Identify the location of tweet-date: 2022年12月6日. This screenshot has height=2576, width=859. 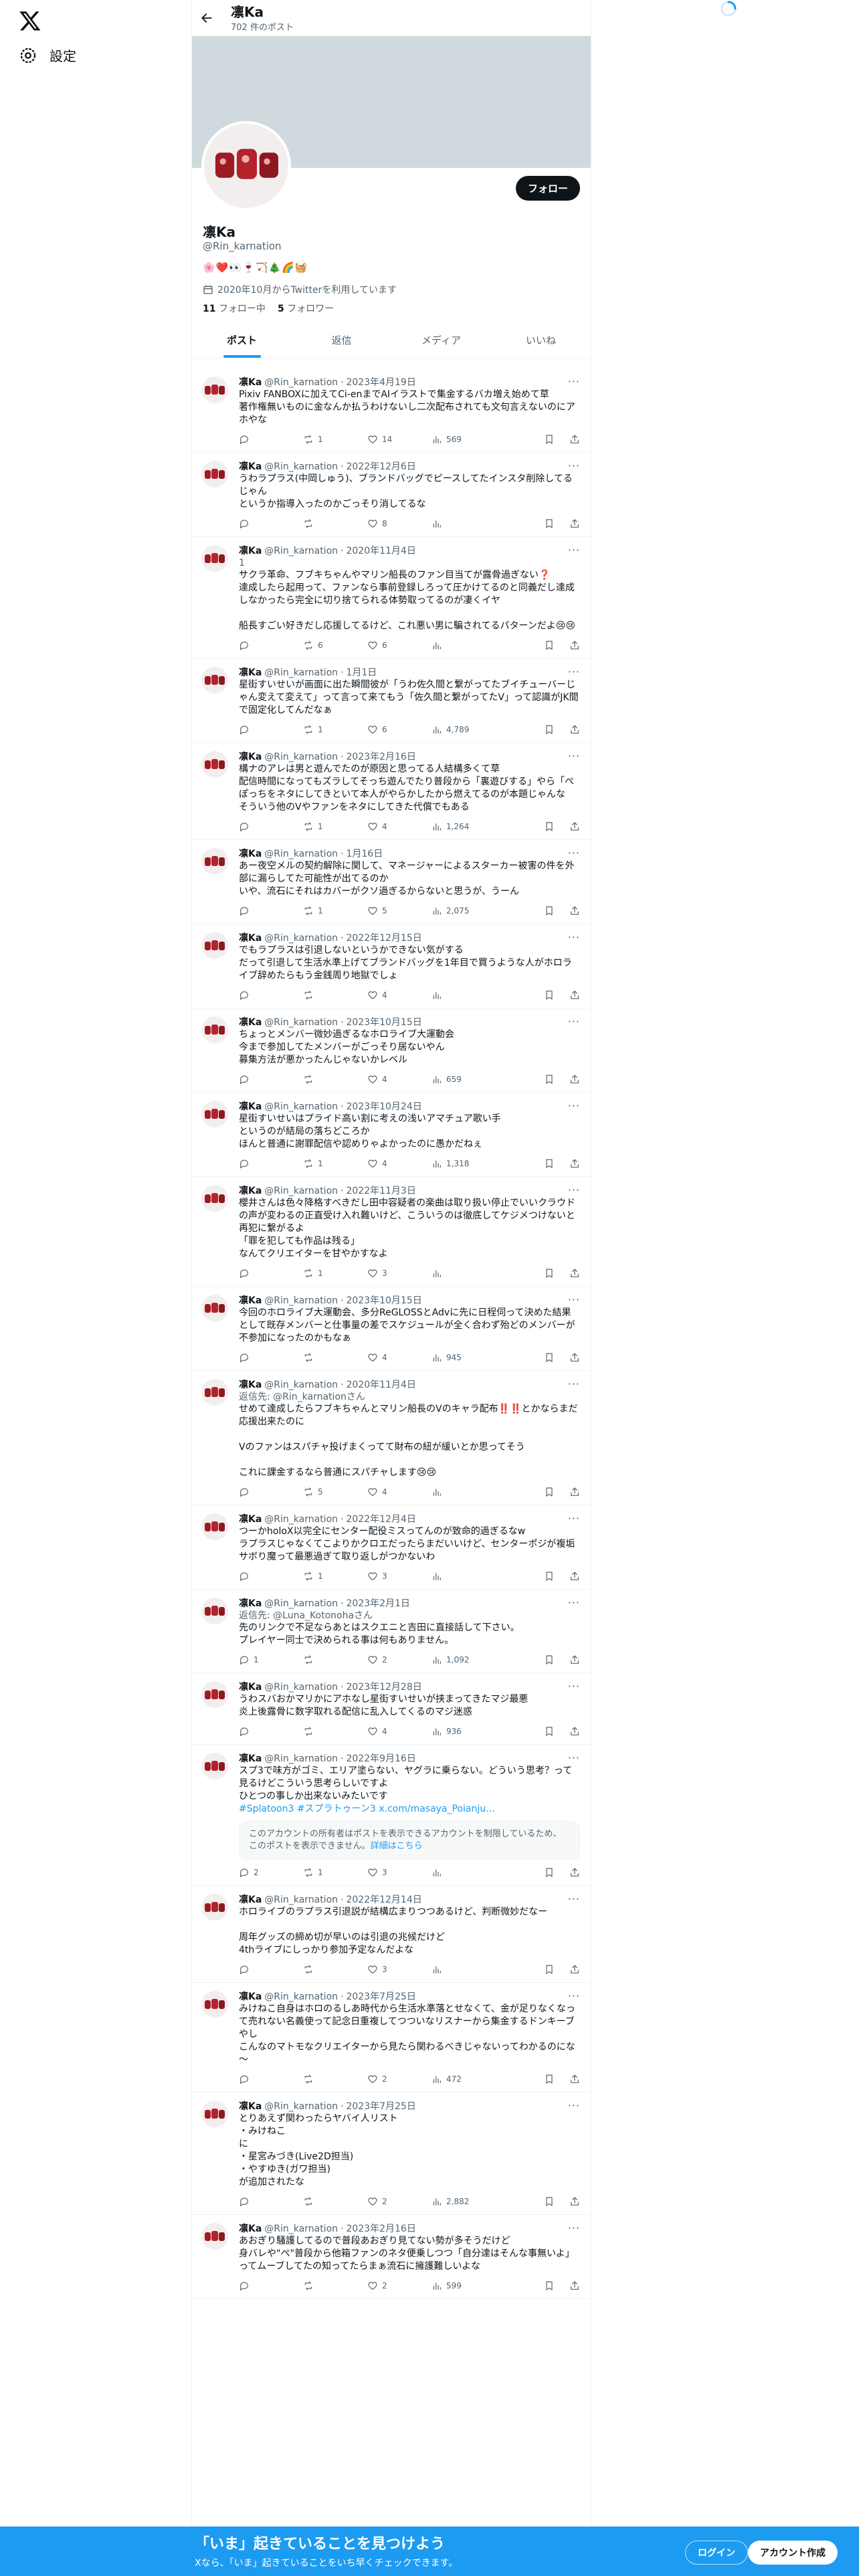
(380, 467).